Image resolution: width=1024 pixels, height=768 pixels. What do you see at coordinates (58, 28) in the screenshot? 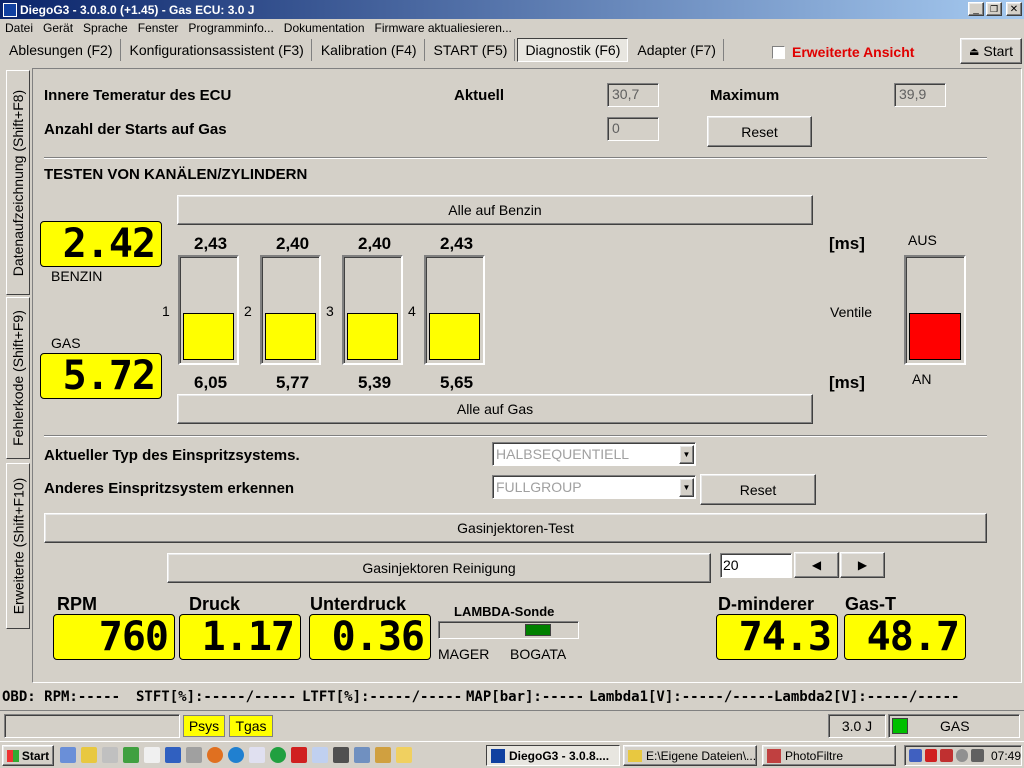
I see `menu-item-1: Gerät` at bounding box center [58, 28].